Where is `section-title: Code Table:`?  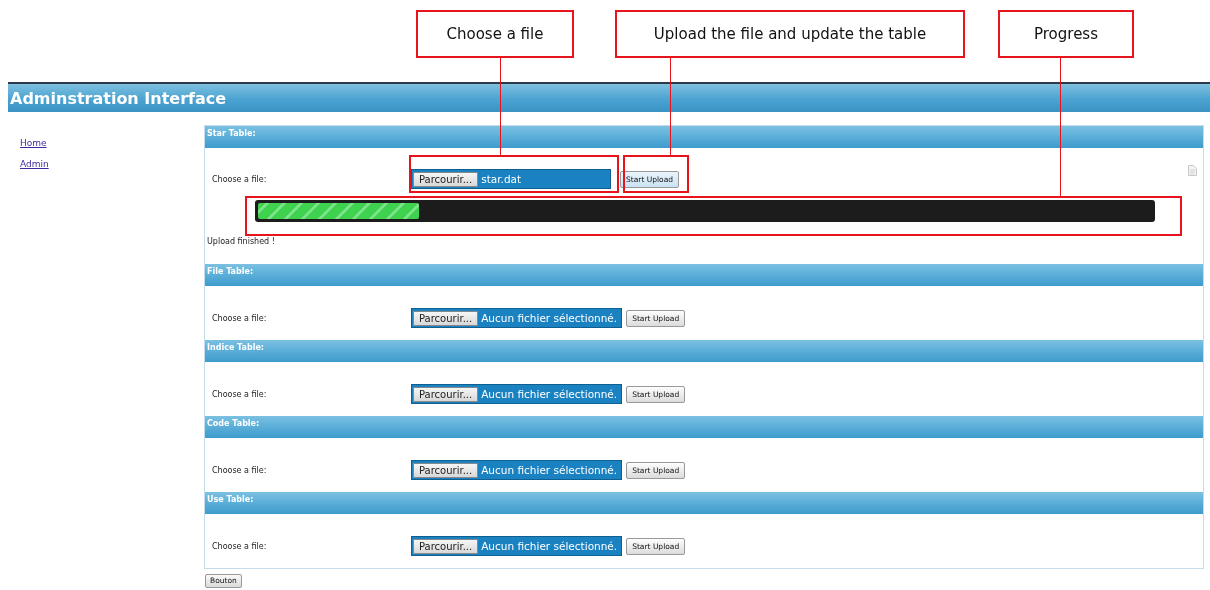 section-title: Code Table: is located at coordinates (233, 423).